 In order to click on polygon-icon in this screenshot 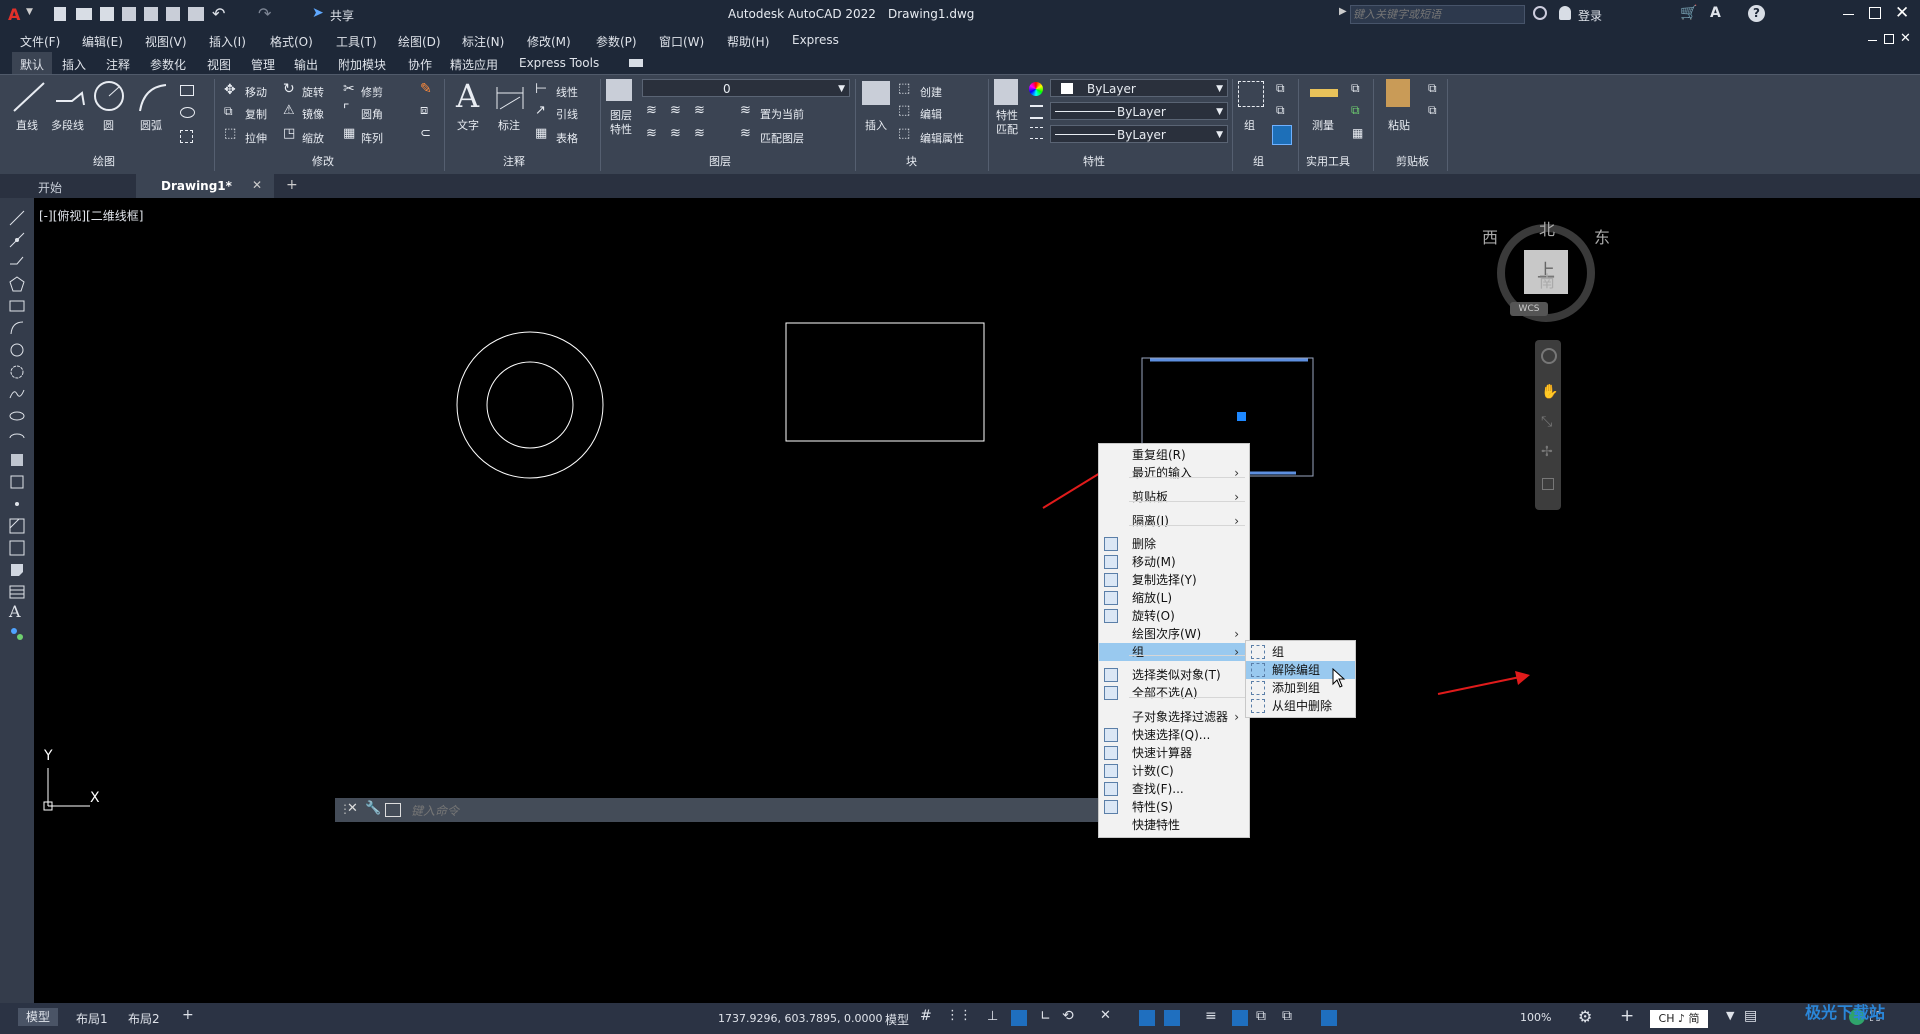, I will do `click(17, 284)`.